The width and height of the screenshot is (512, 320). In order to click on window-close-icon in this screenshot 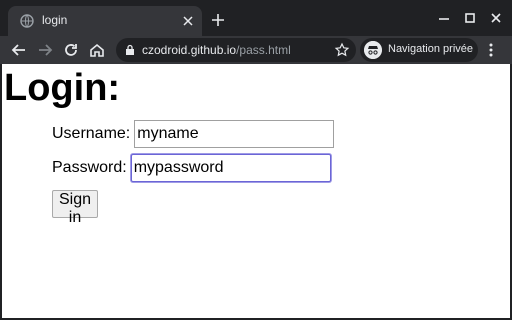, I will do `click(496, 18)`.